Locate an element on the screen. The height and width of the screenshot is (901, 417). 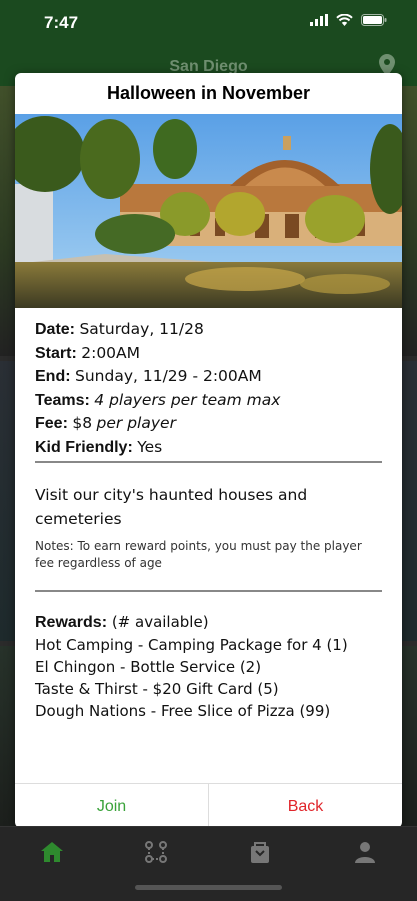
tab-home is located at coordinates (52, 852).